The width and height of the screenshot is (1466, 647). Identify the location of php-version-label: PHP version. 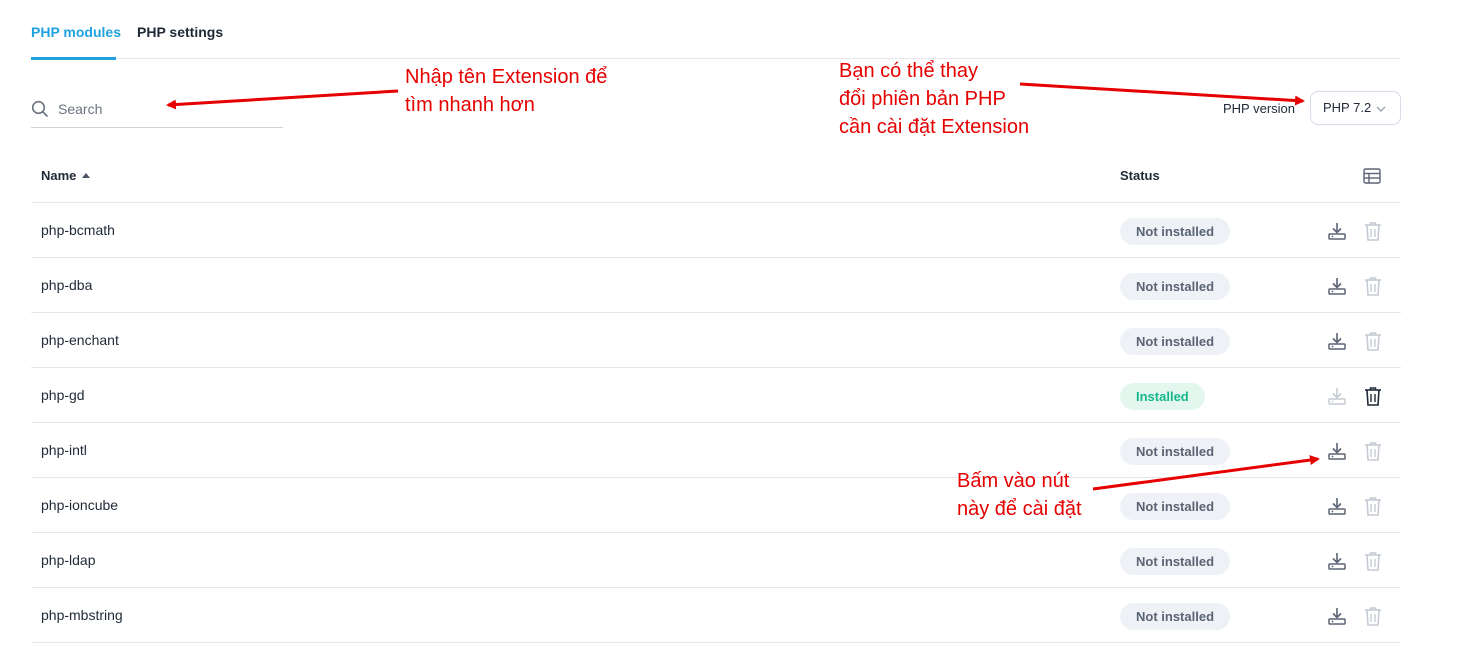
(1259, 108).